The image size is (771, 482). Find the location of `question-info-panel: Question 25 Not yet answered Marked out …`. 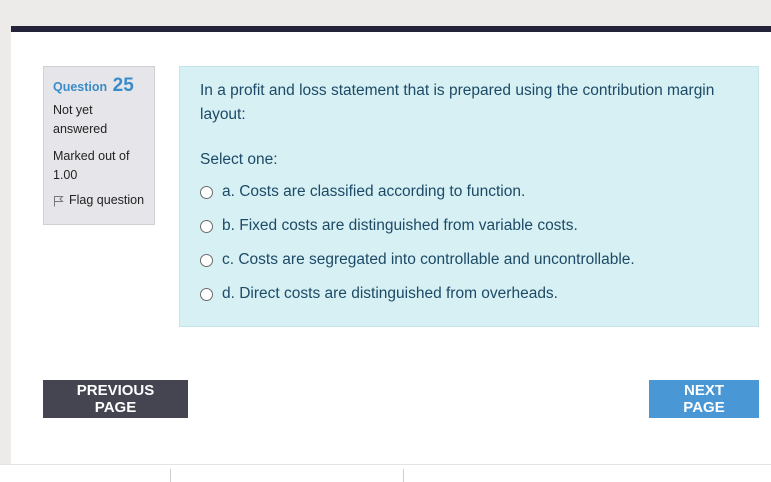

question-info-panel: Question 25 Not yet answered Marked out … is located at coordinates (99, 145).